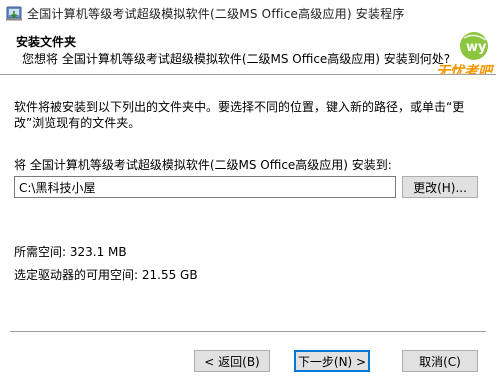 This screenshot has height=387, width=496. What do you see at coordinates (440, 361) in the screenshot?
I see `cancel-button: 取消(C)` at bounding box center [440, 361].